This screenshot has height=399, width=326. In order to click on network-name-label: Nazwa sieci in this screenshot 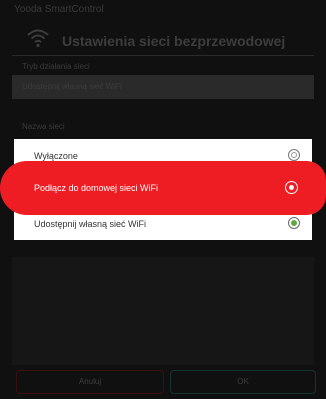, I will do `click(43, 126)`.